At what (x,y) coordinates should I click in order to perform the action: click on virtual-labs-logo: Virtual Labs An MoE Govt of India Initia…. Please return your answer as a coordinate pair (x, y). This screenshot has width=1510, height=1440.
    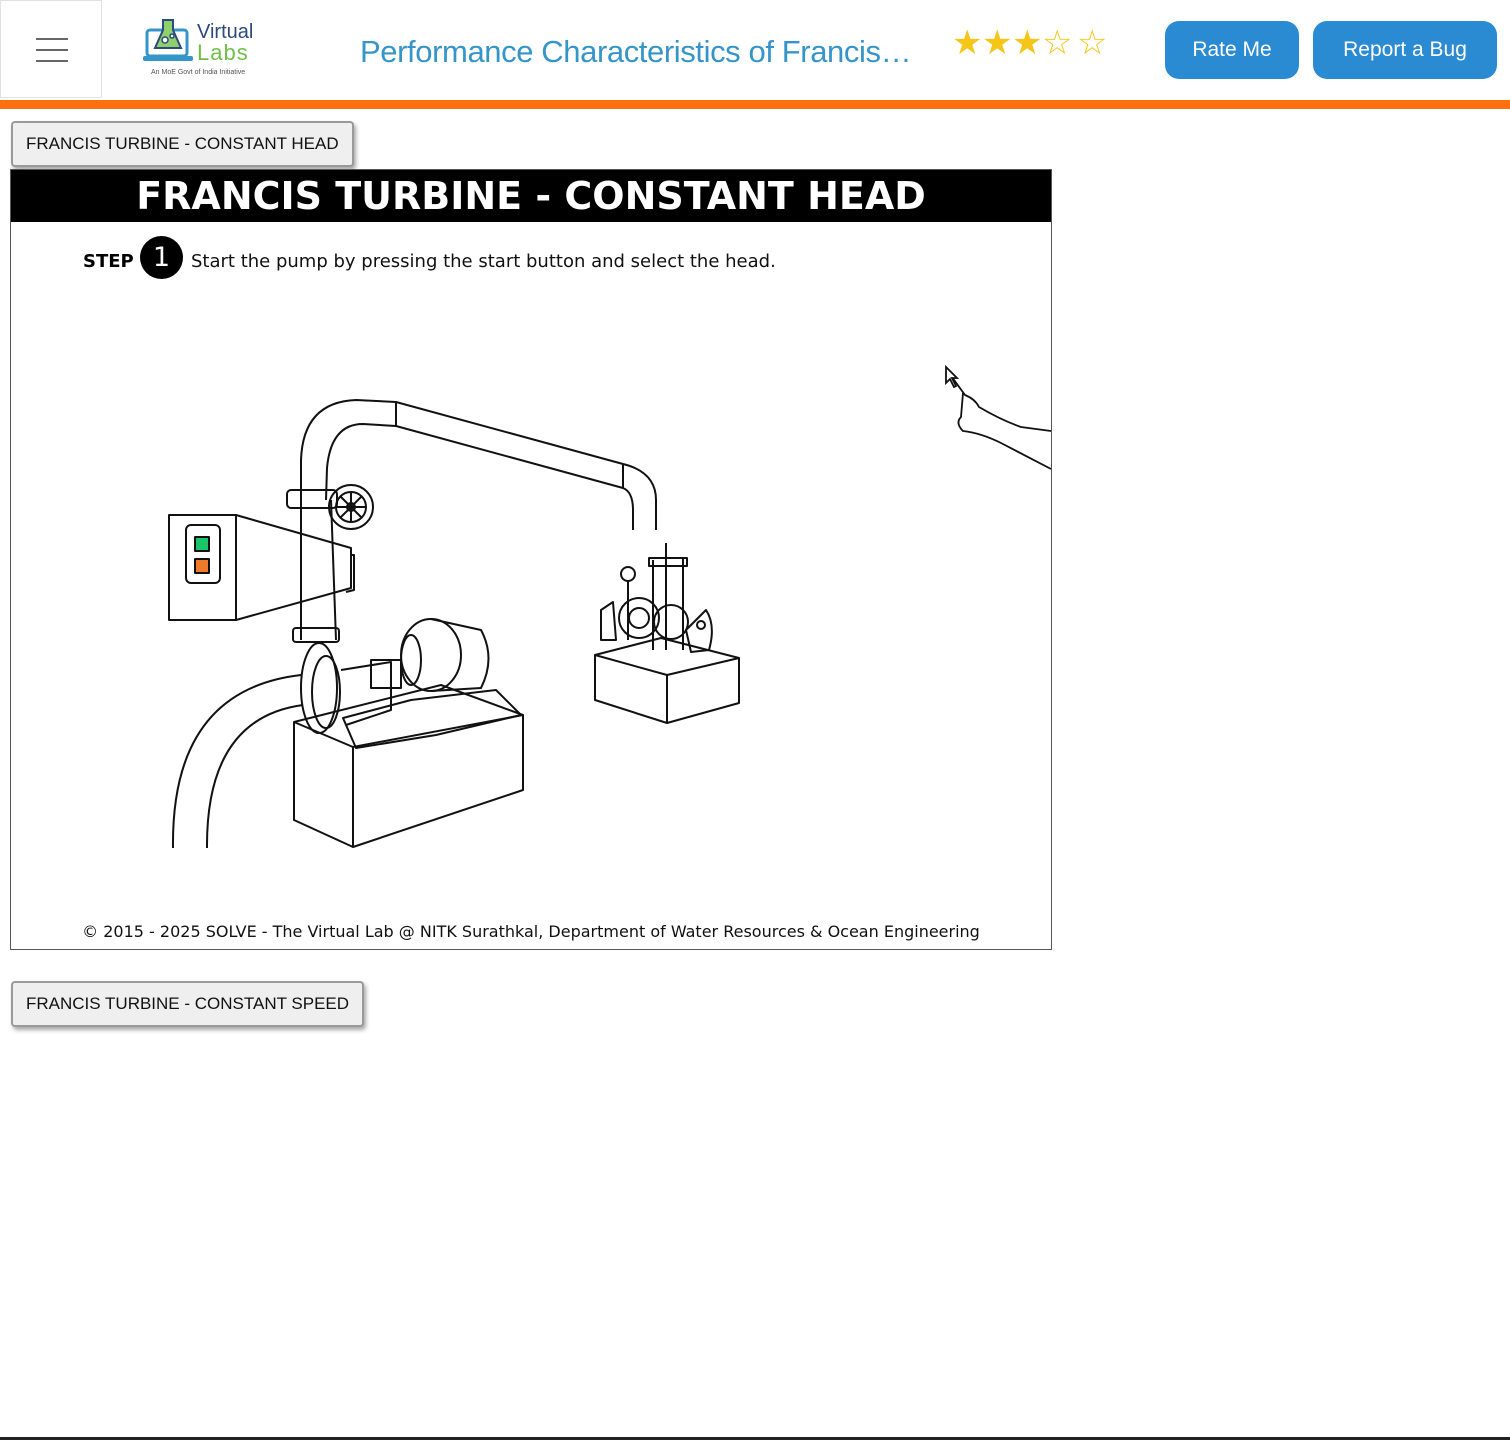
    Looking at the image, I should click on (203, 49).